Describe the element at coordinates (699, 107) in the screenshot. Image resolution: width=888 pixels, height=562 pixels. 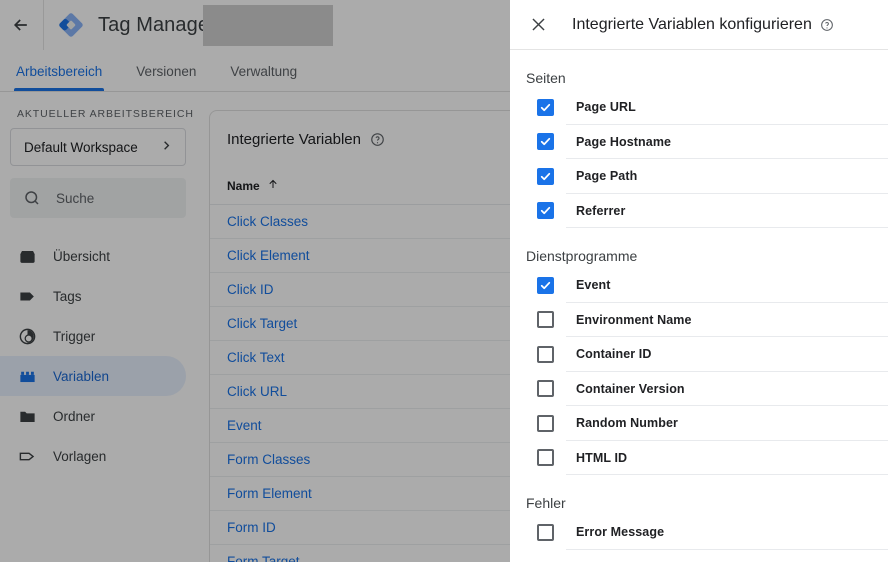
I see `variable-checkbox-row: Page URL` at that location.